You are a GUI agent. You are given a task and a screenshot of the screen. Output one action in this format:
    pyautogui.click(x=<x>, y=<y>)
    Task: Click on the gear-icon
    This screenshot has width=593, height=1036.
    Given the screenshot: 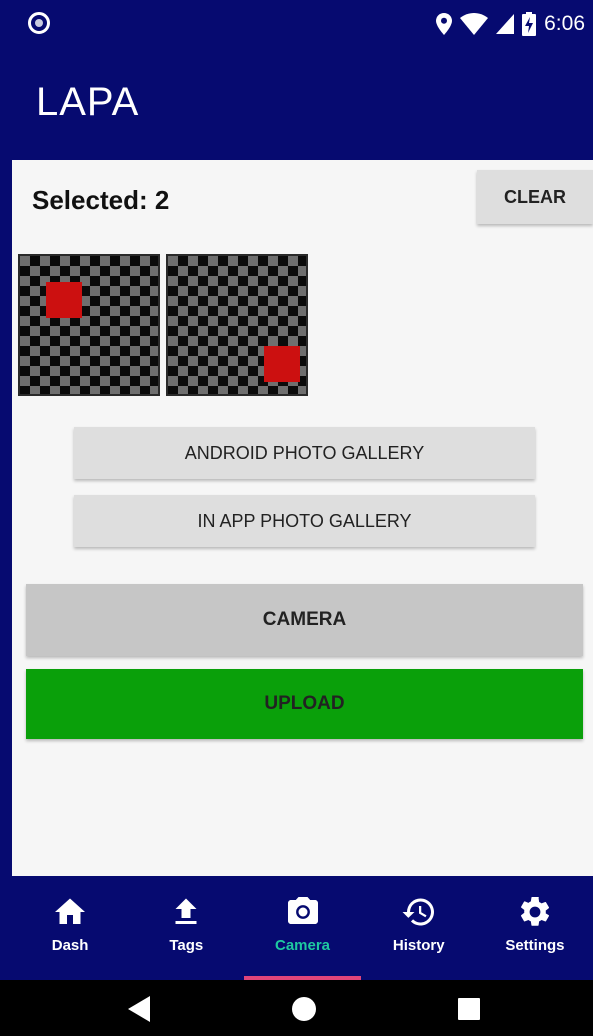 What is the action you would take?
    pyautogui.click(x=534, y=911)
    